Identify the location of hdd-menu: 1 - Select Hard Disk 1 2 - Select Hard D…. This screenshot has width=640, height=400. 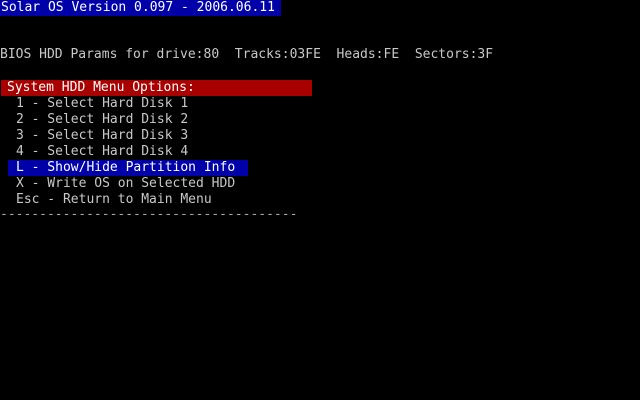
(158, 152).